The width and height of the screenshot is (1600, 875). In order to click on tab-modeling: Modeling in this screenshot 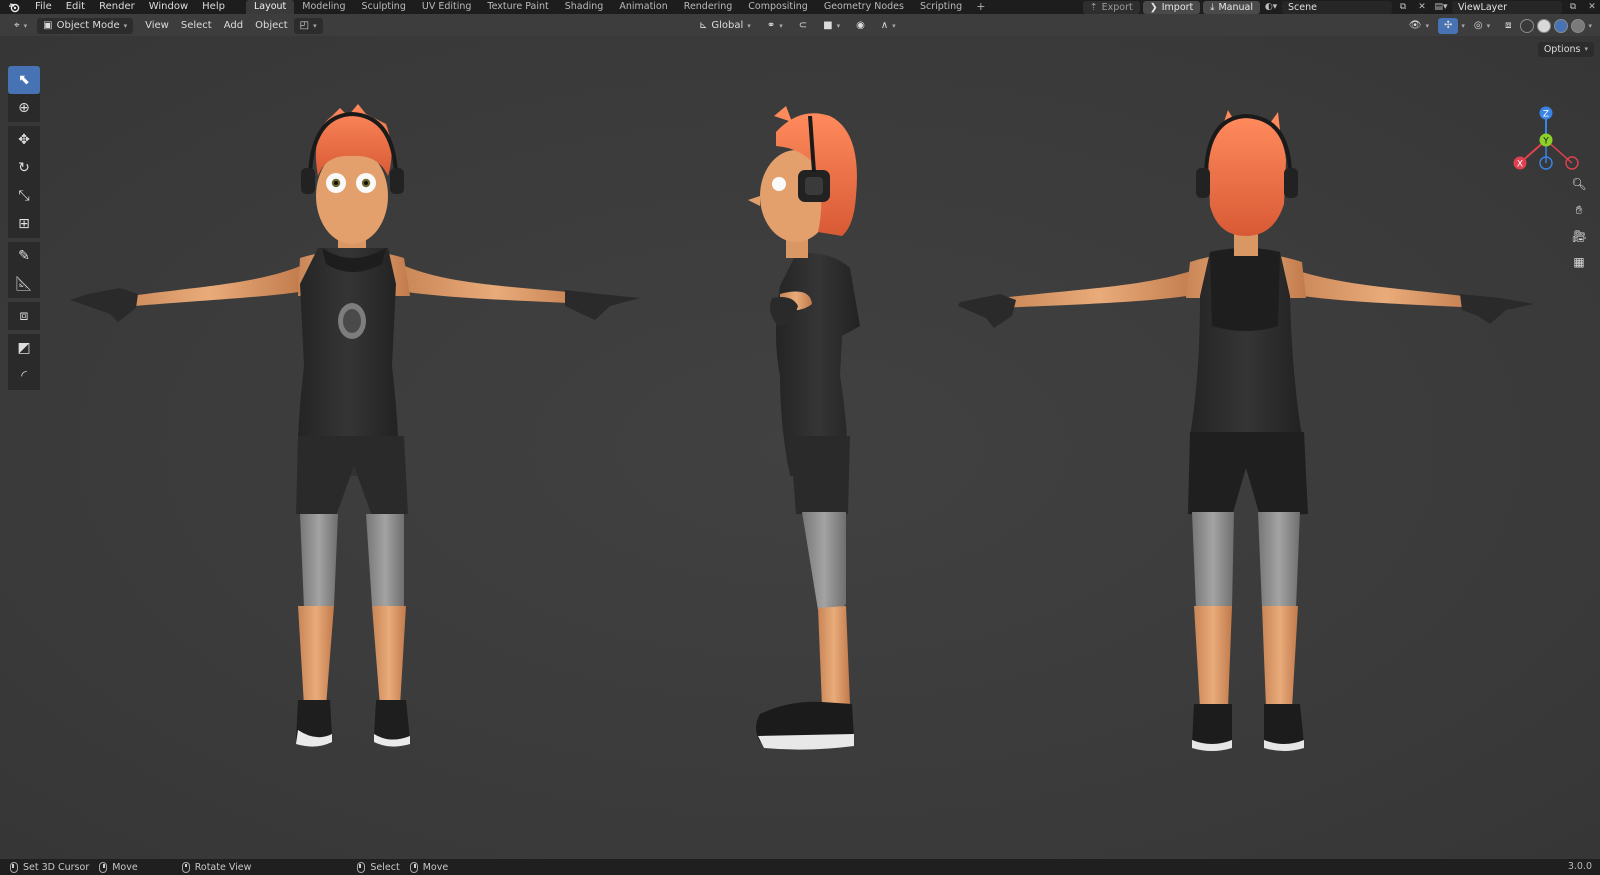, I will do `click(323, 7)`.